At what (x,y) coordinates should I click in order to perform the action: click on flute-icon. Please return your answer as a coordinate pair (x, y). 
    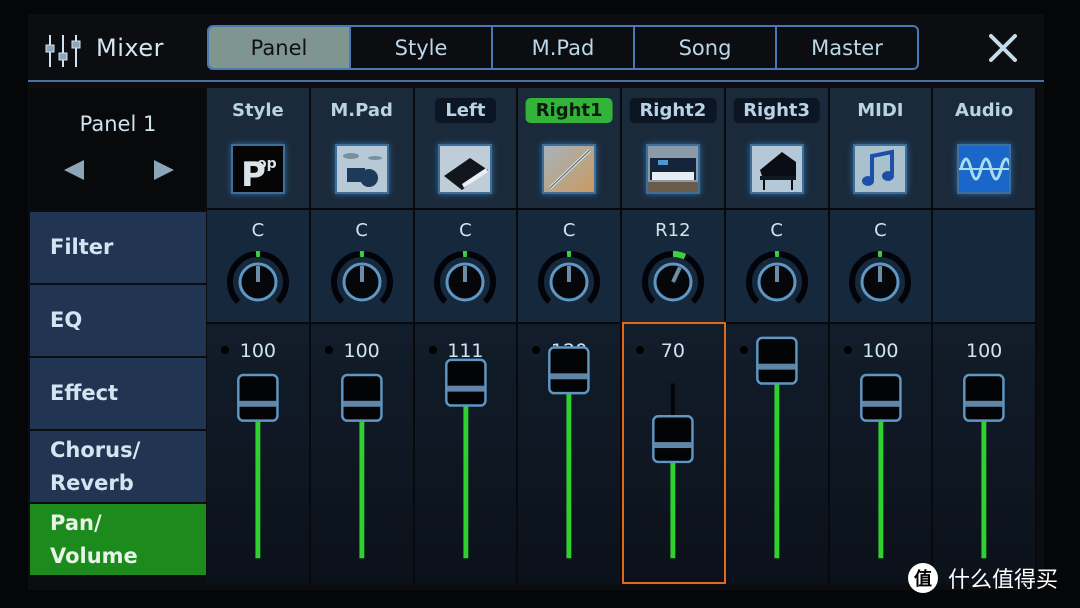
    Looking at the image, I should click on (569, 169).